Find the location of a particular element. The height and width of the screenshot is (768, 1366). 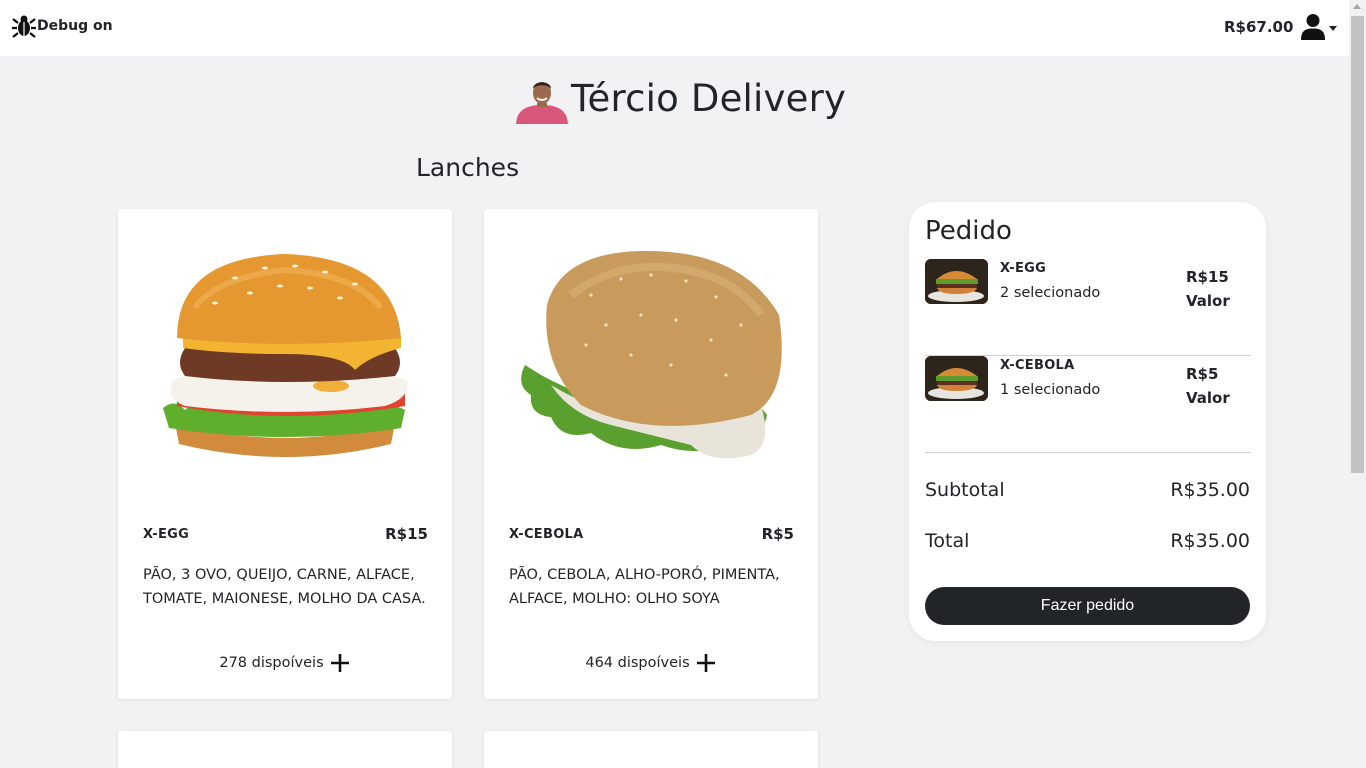

order-item: X-CEBOLA 1 selecionado R$5 Valor is located at coordinates (1087, 404).